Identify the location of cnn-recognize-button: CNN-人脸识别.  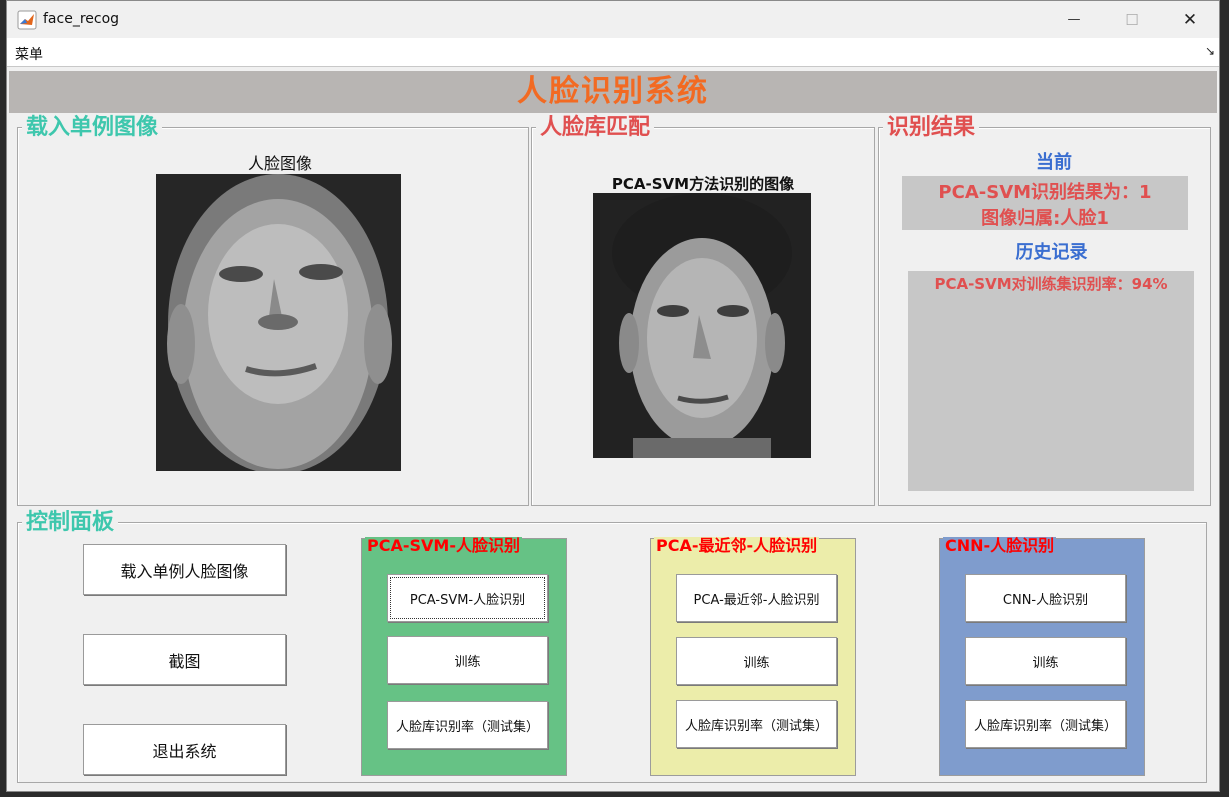
(1045, 598).